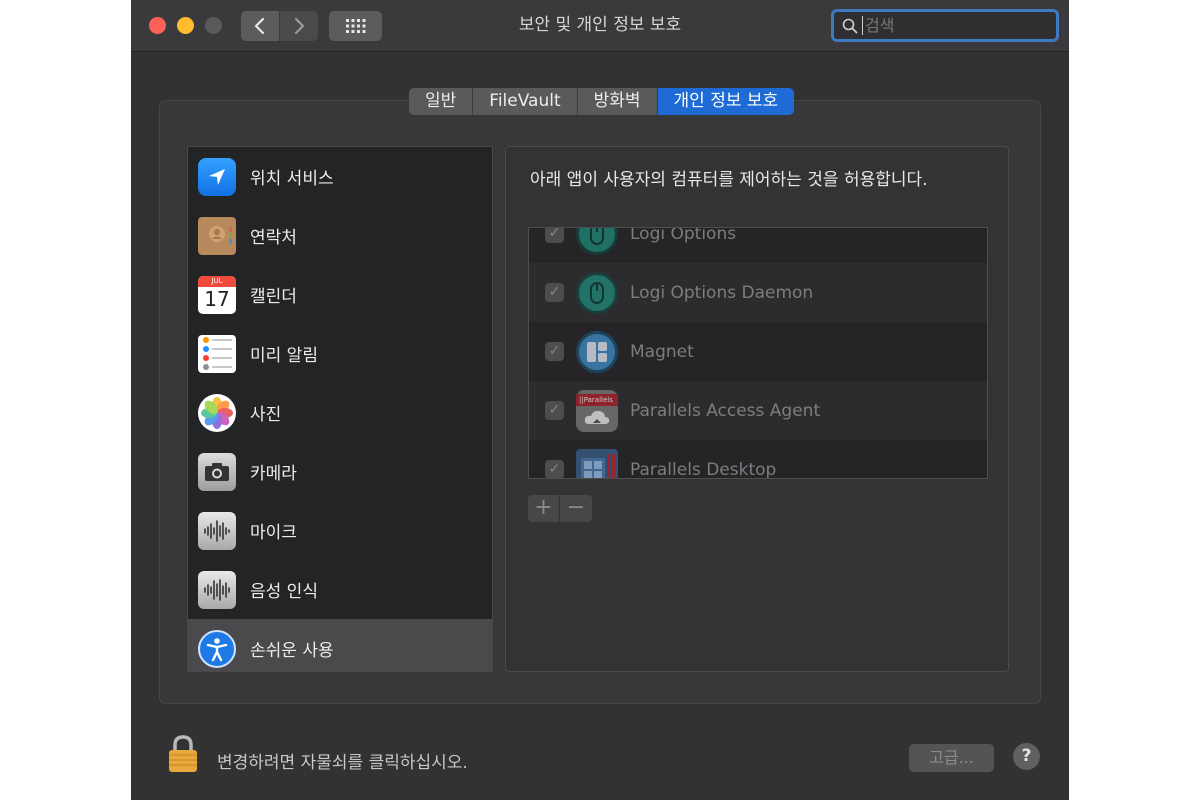 This screenshot has width=1200, height=800. I want to click on help-button: ?, so click(1026, 756).